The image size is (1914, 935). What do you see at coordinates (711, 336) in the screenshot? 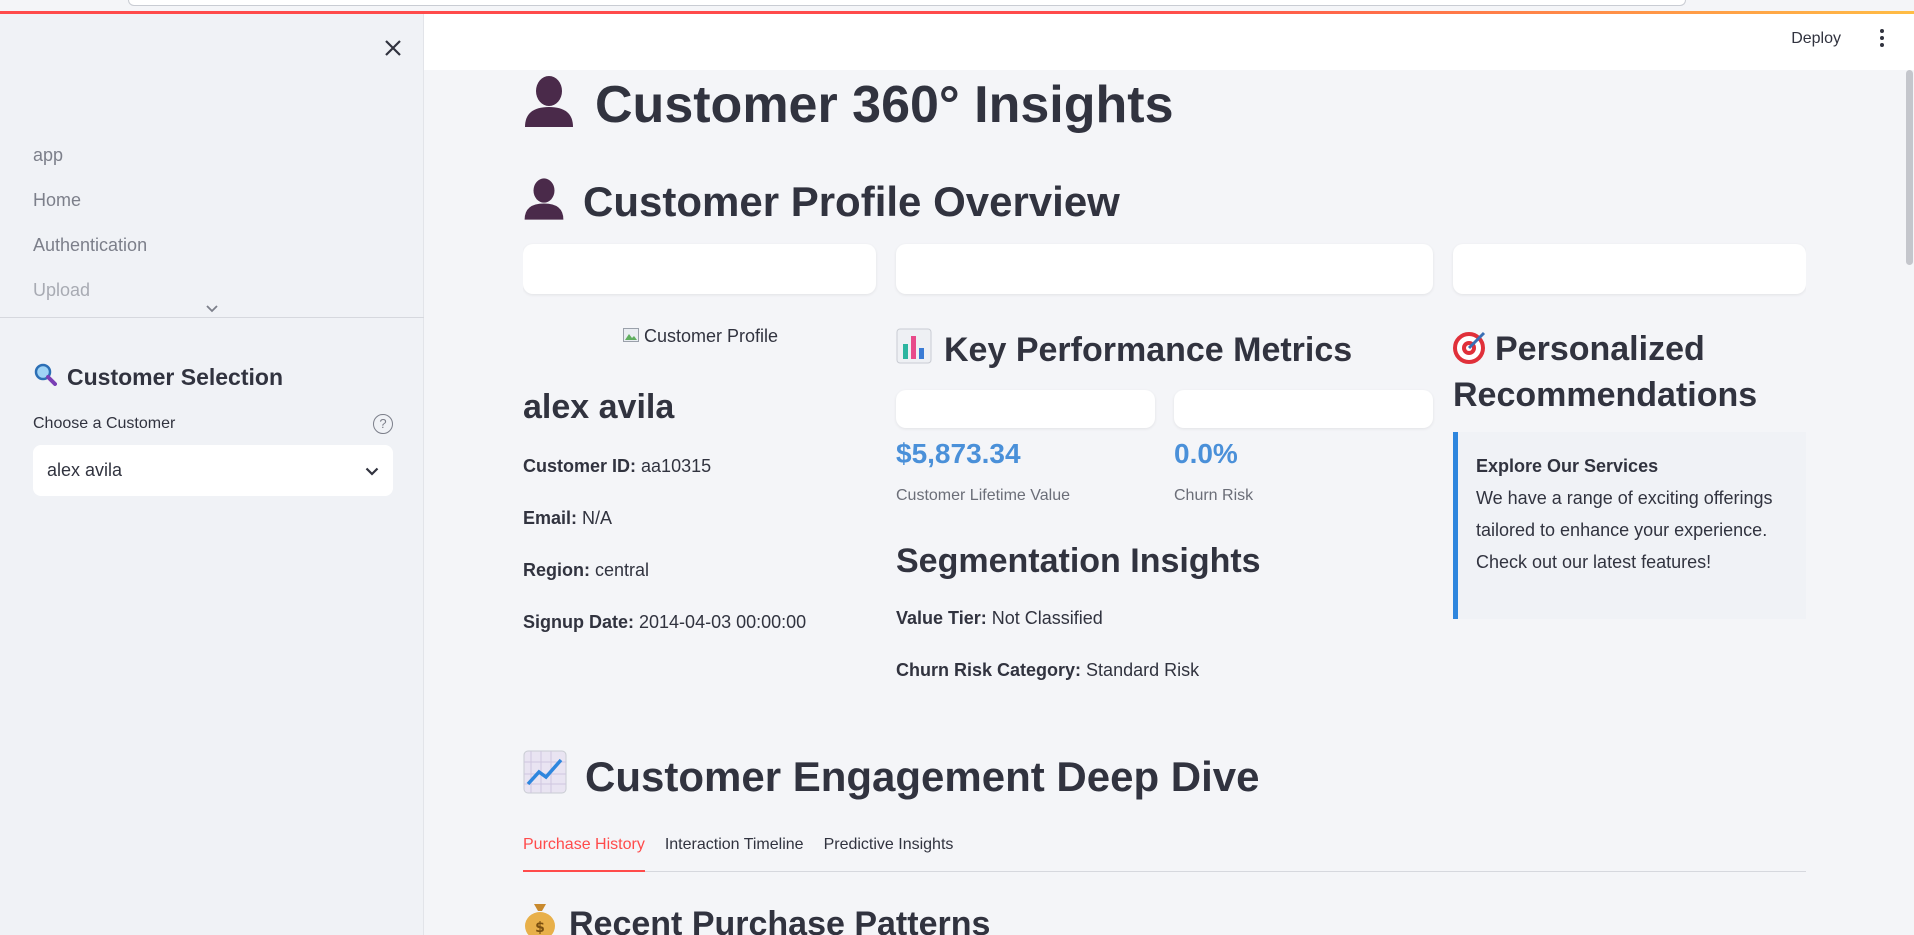
I see `image-alt-text: Customer Profile` at bounding box center [711, 336].